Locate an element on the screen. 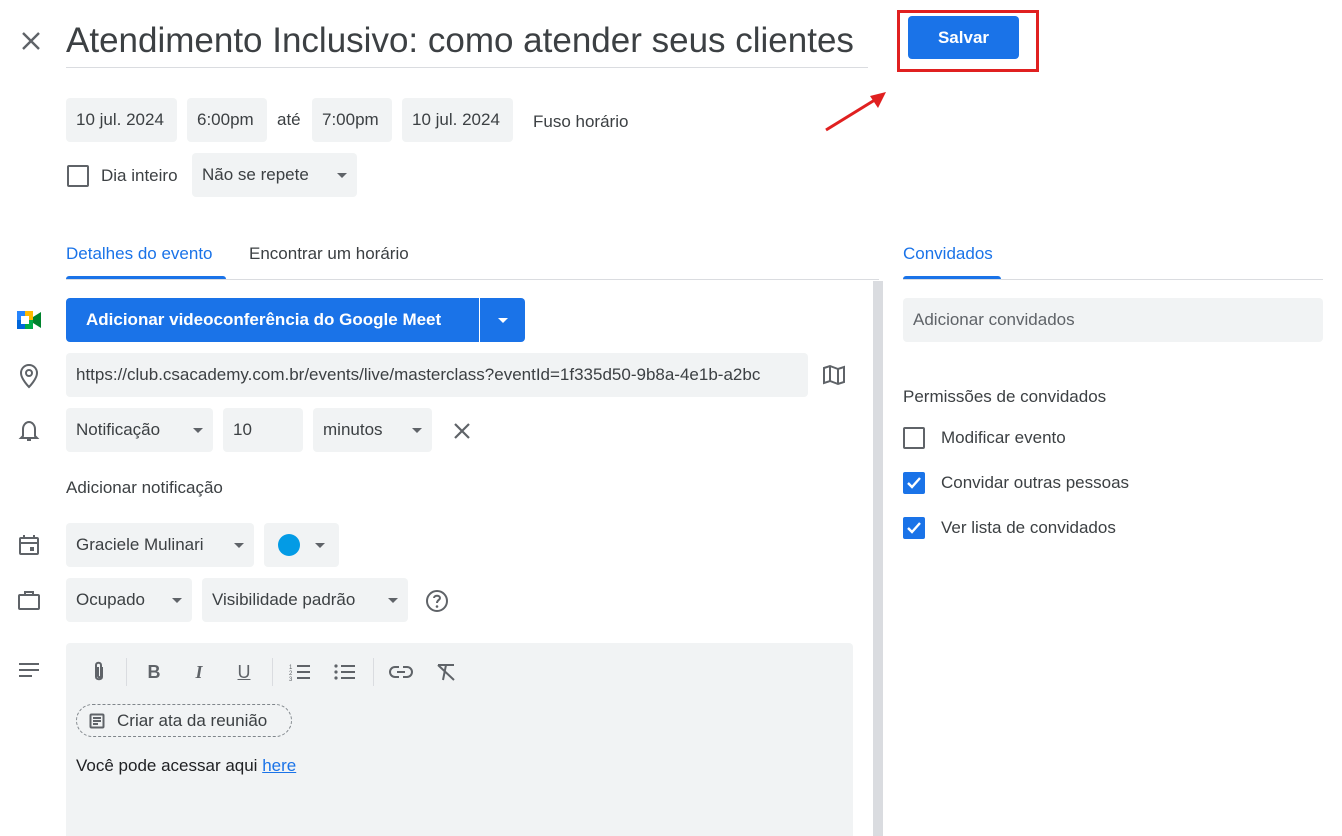 The width and height of the screenshot is (1342, 836). repeat-select-text: Não se repete is located at coordinates (255, 174).